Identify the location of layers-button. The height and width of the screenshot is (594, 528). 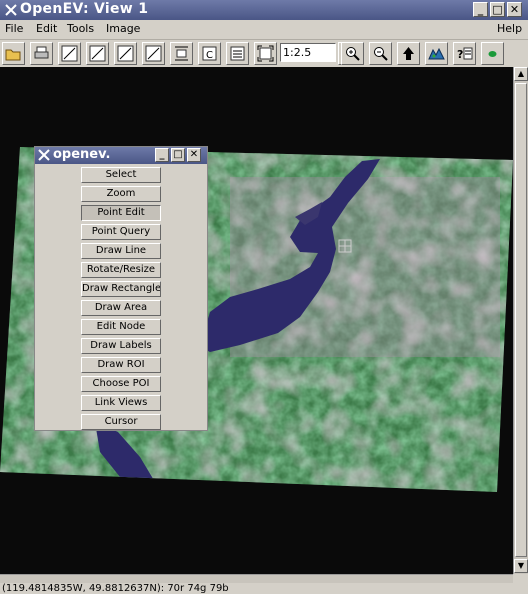
(492, 53).